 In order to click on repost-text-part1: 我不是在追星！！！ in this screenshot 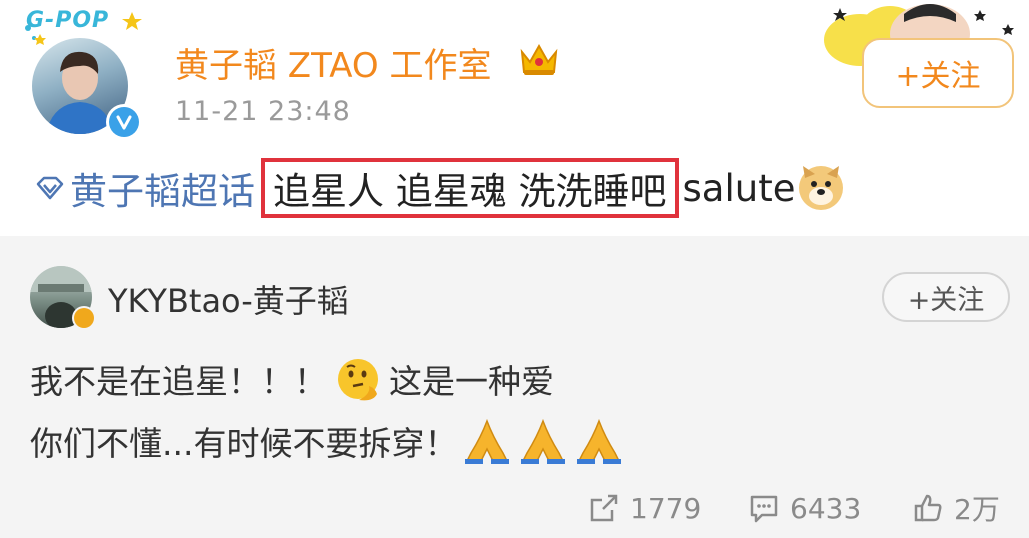, I will do `click(178, 381)`.